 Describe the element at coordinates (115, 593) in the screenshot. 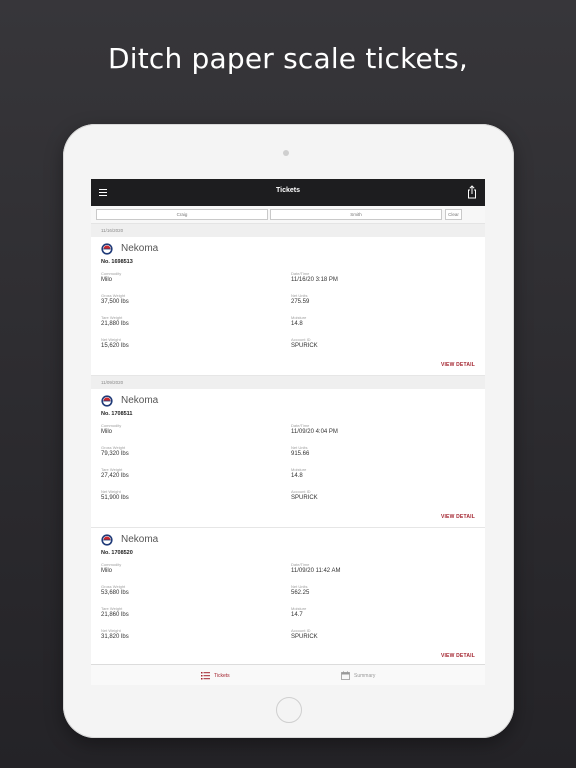

I see `field-value: 53,680 lbs` at that location.